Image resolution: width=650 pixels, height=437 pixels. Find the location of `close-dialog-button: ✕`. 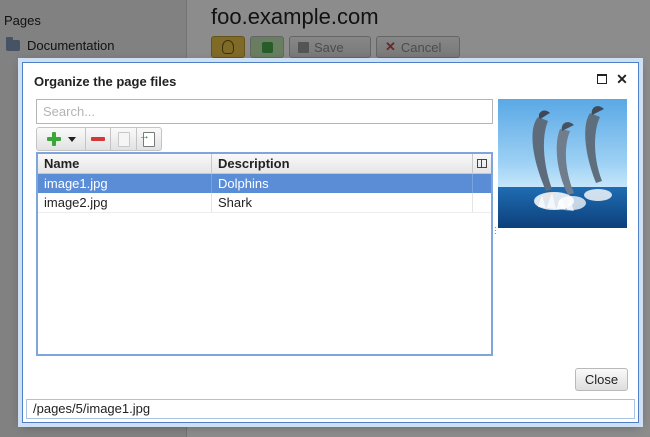

close-dialog-button: ✕ is located at coordinates (622, 79).